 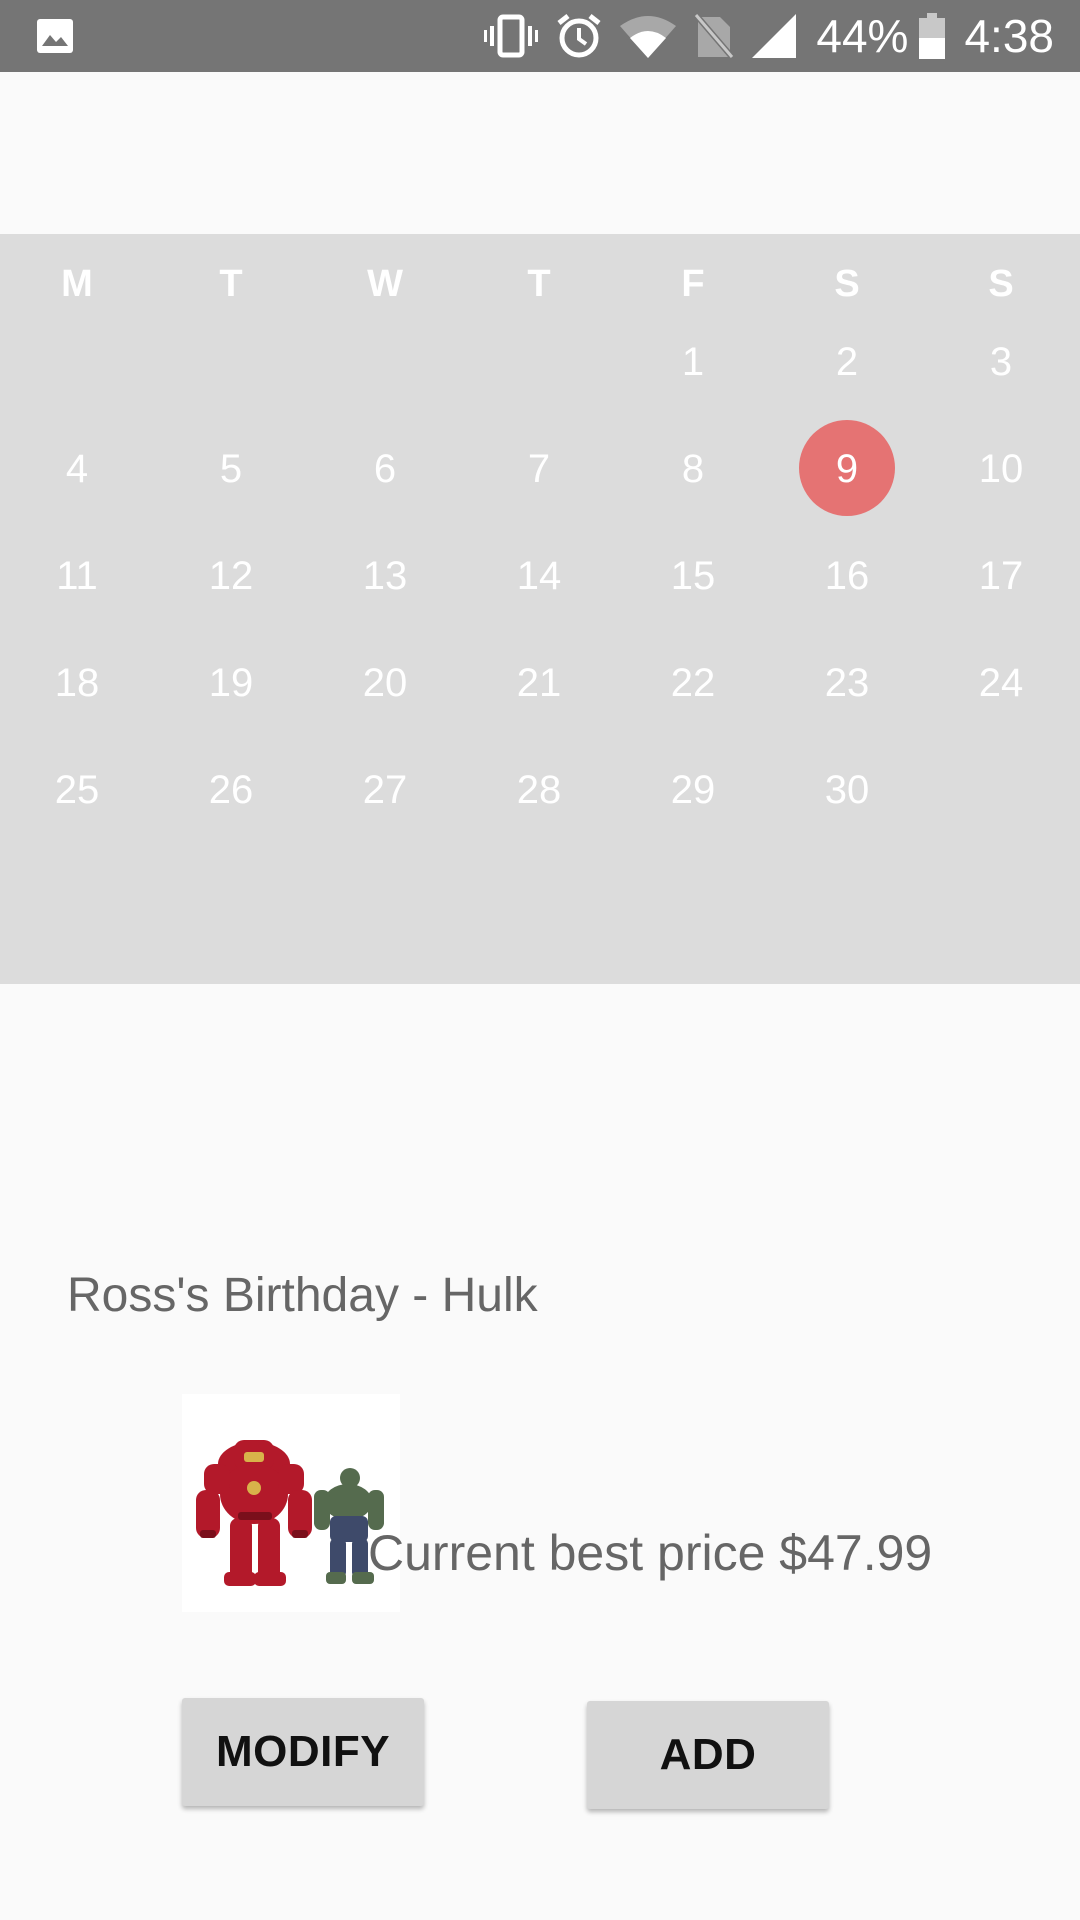 What do you see at coordinates (511, 36) in the screenshot?
I see `vibrate-icon` at bounding box center [511, 36].